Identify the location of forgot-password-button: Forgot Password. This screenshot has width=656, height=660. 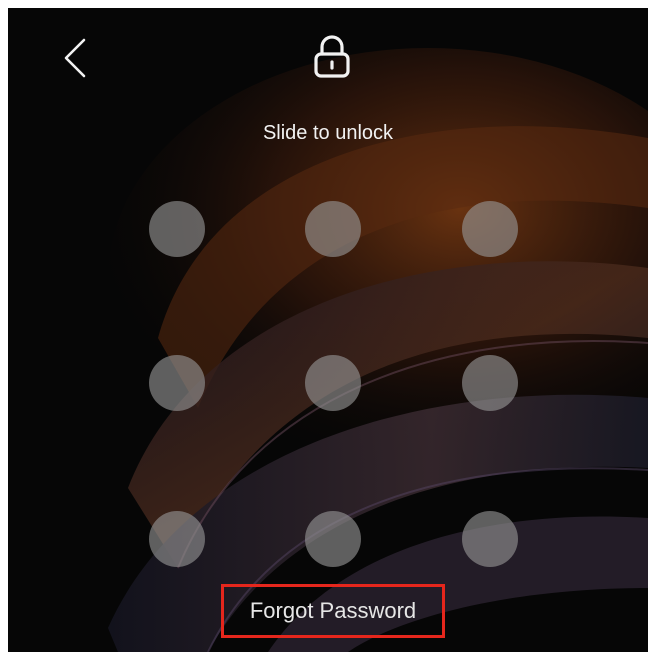
(333, 611).